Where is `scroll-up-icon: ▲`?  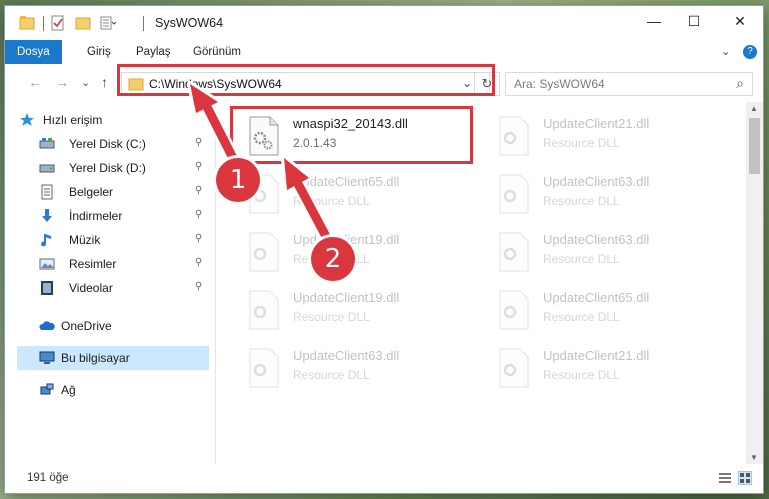
scroll-up-icon: ▲ is located at coordinates (754, 108).